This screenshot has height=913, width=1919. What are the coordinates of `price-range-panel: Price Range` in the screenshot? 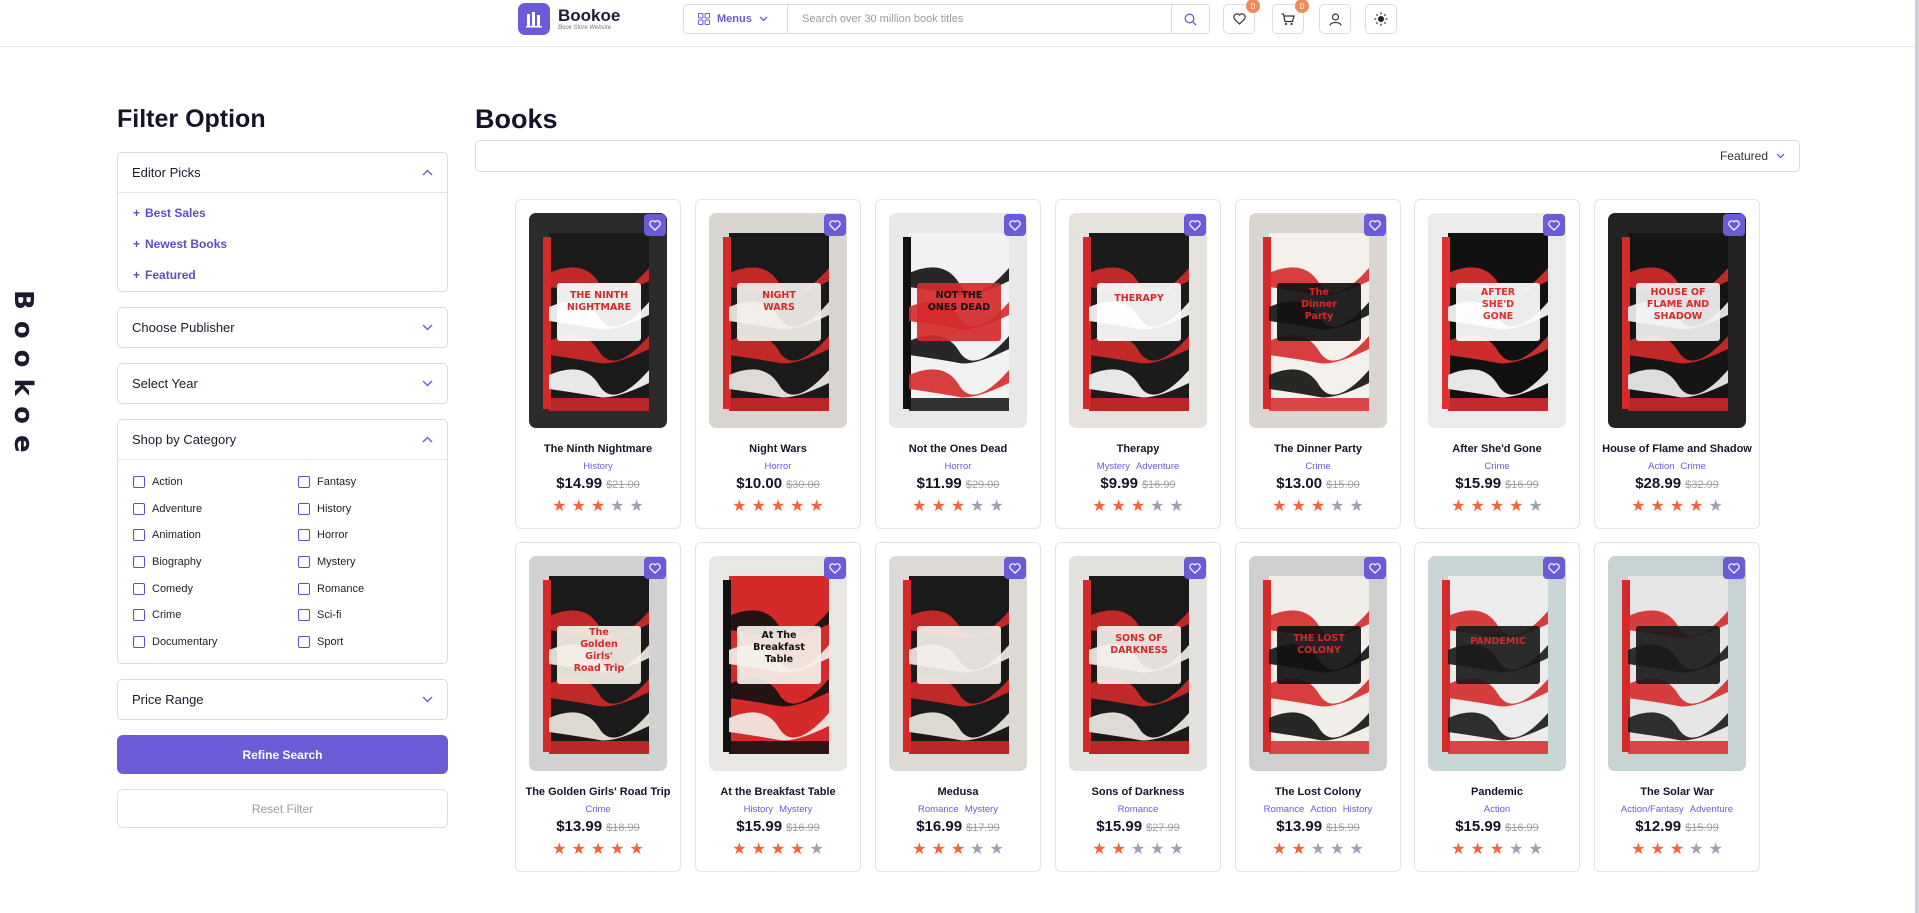 It's located at (282, 699).